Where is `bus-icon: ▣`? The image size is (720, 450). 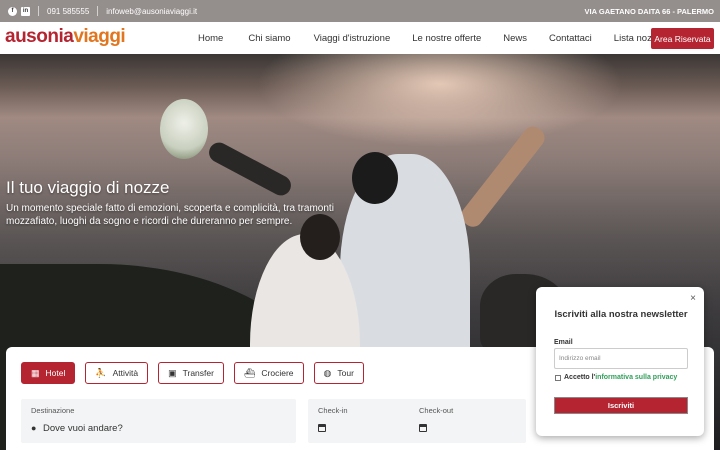
bus-icon: ▣ is located at coordinates (172, 372).